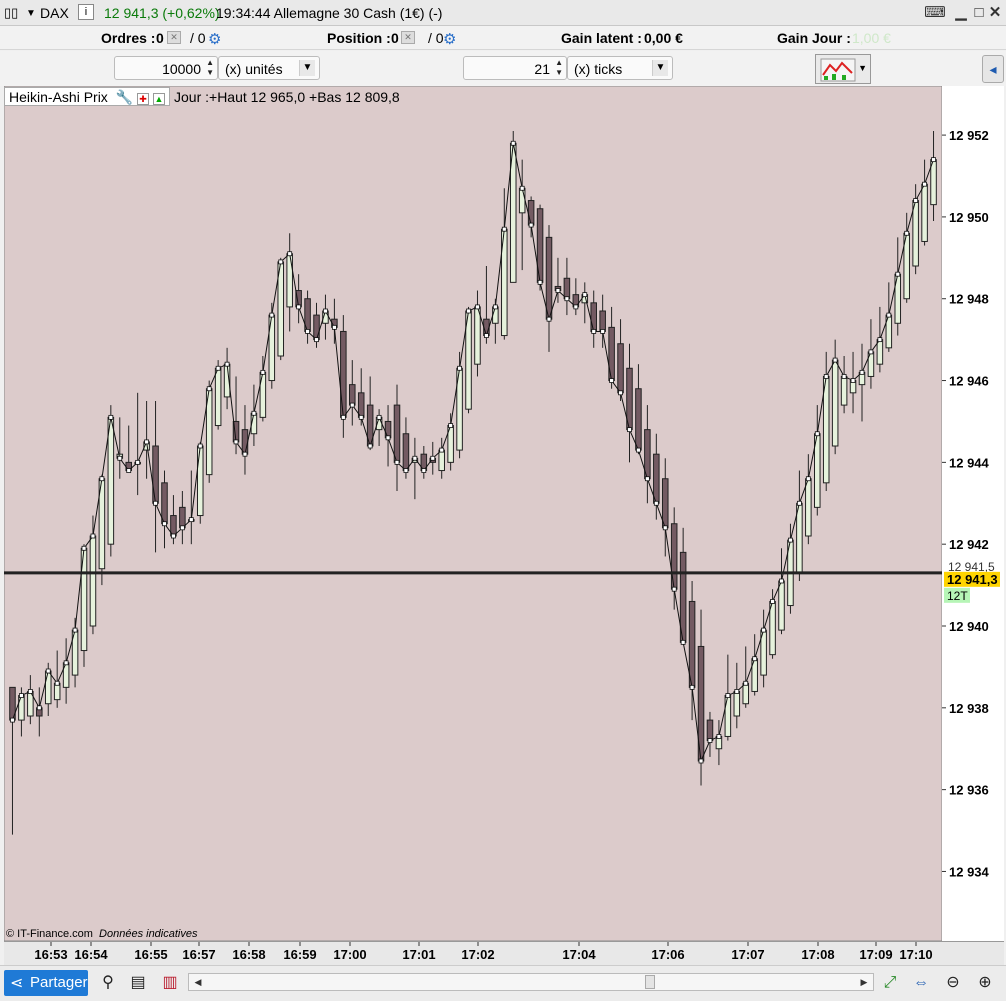  What do you see at coordinates (86, 12) in the screenshot?
I see `info-icon: i` at bounding box center [86, 12].